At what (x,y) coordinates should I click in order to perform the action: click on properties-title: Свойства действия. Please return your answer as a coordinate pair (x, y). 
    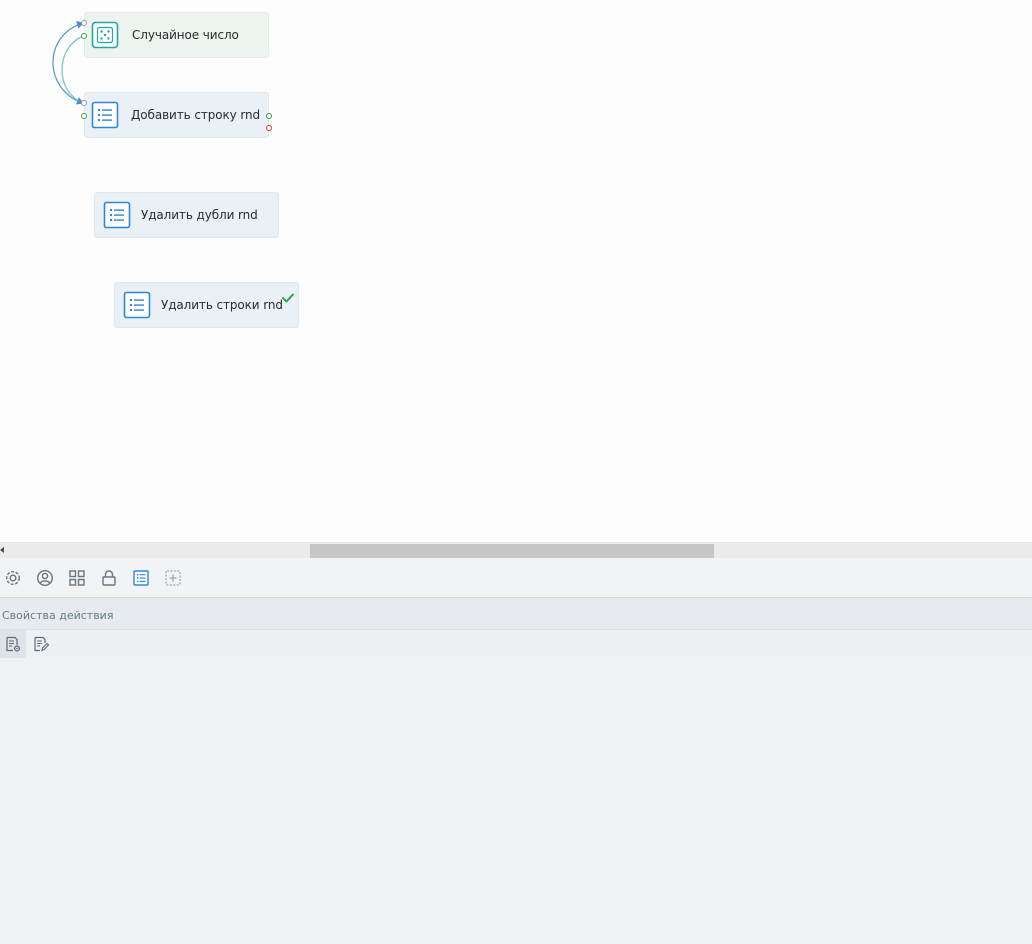
    Looking at the image, I should click on (58, 615).